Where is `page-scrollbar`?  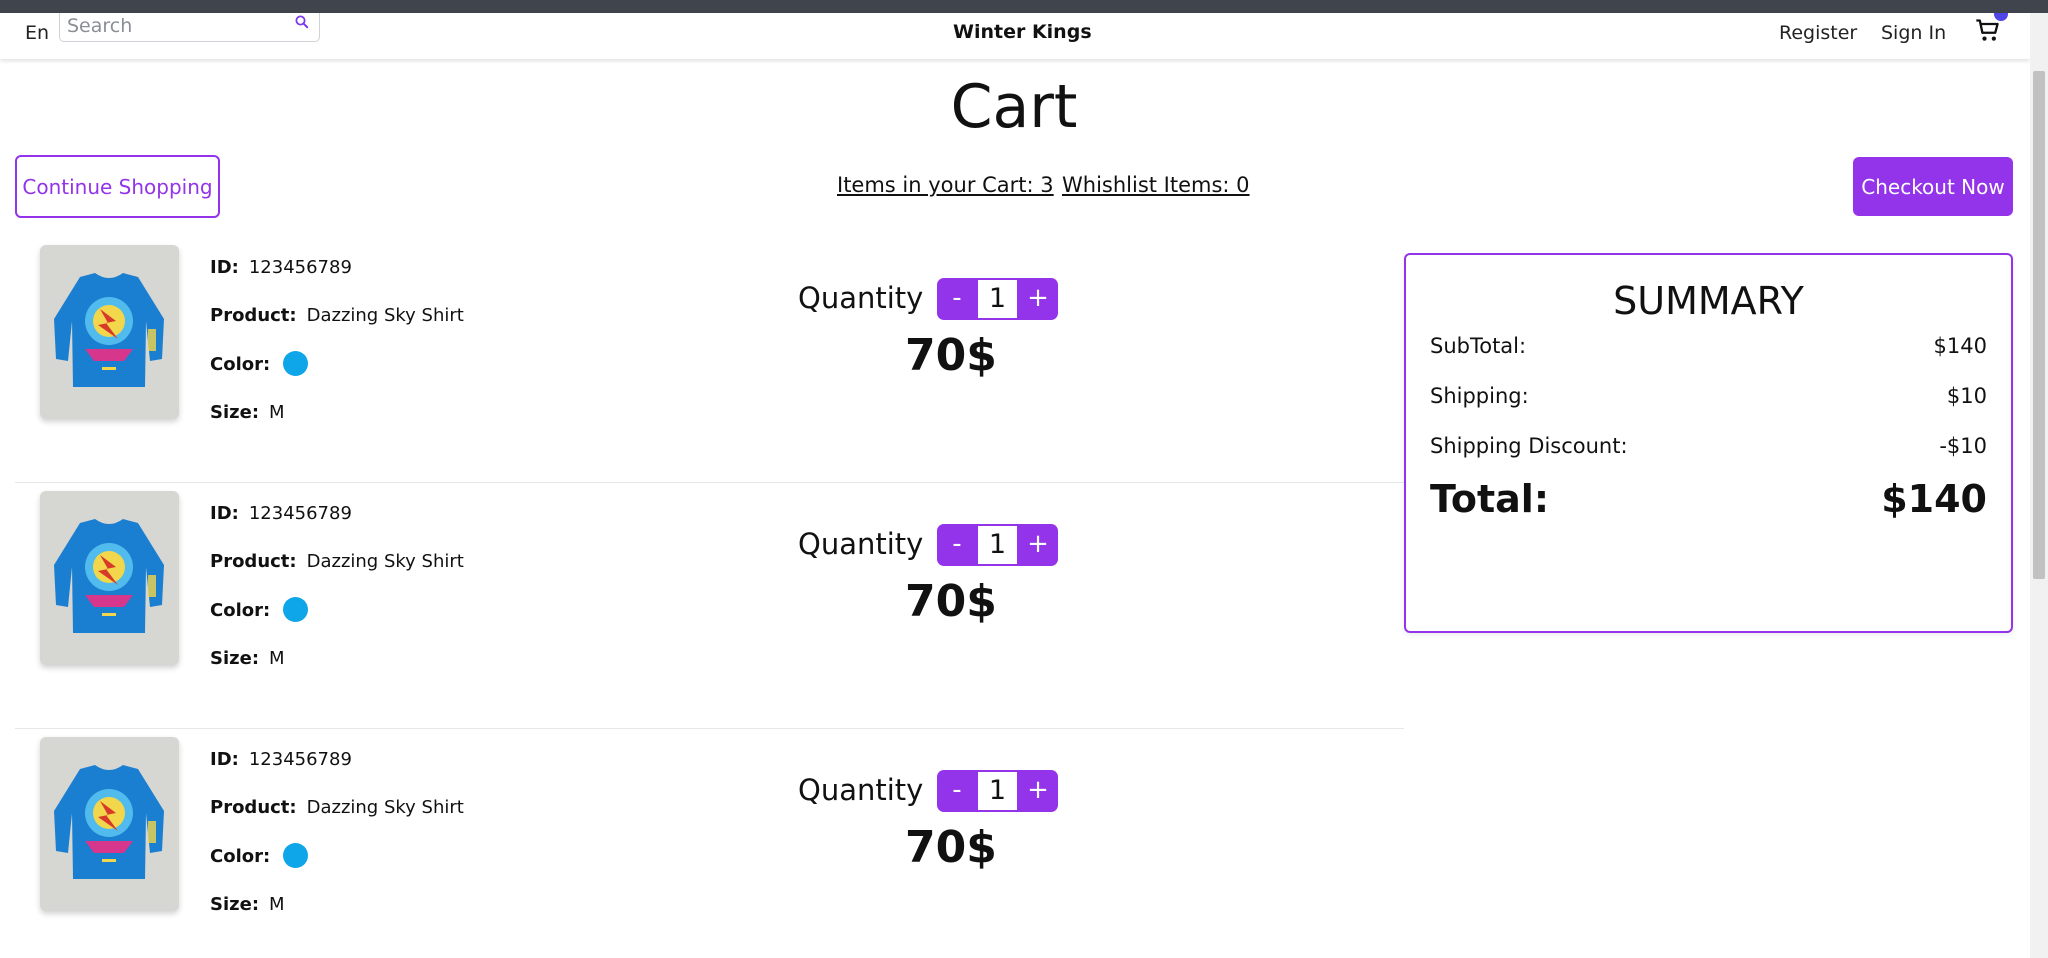 page-scrollbar is located at coordinates (2039, 485).